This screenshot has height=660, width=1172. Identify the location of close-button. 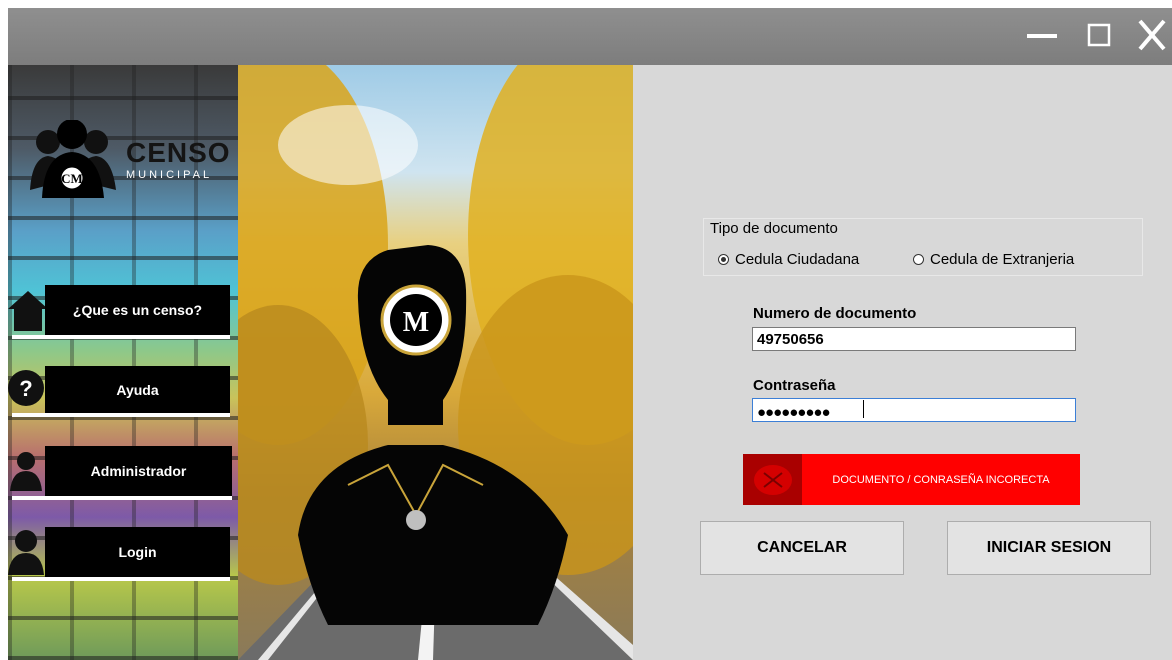
(1152, 36).